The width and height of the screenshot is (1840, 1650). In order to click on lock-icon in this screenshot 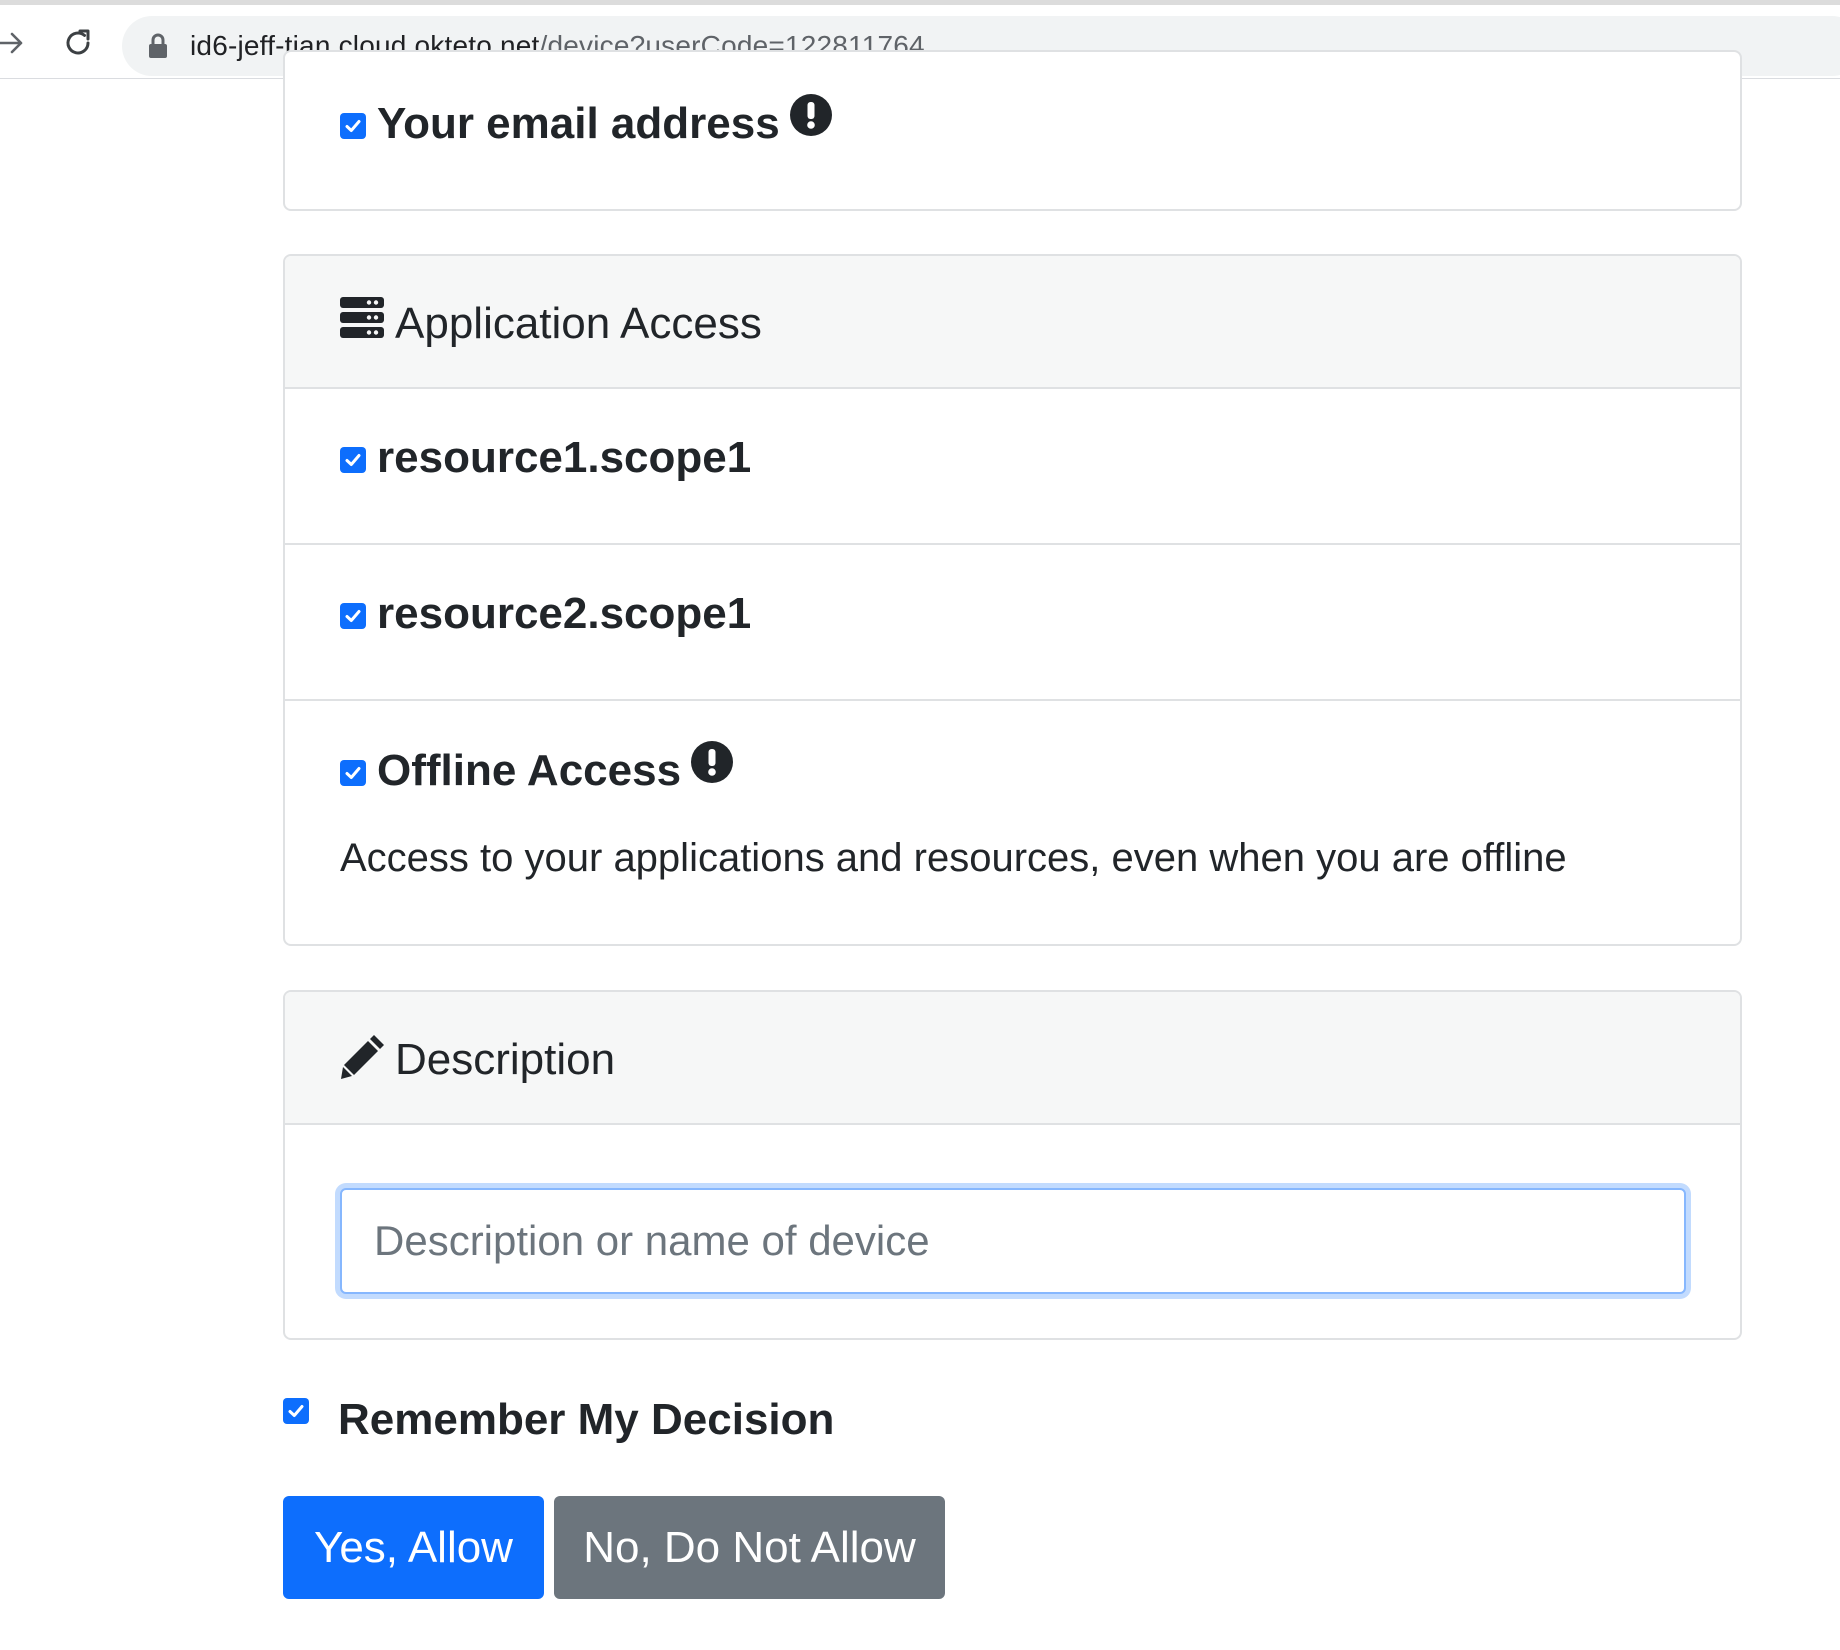, I will do `click(158, 48)`.